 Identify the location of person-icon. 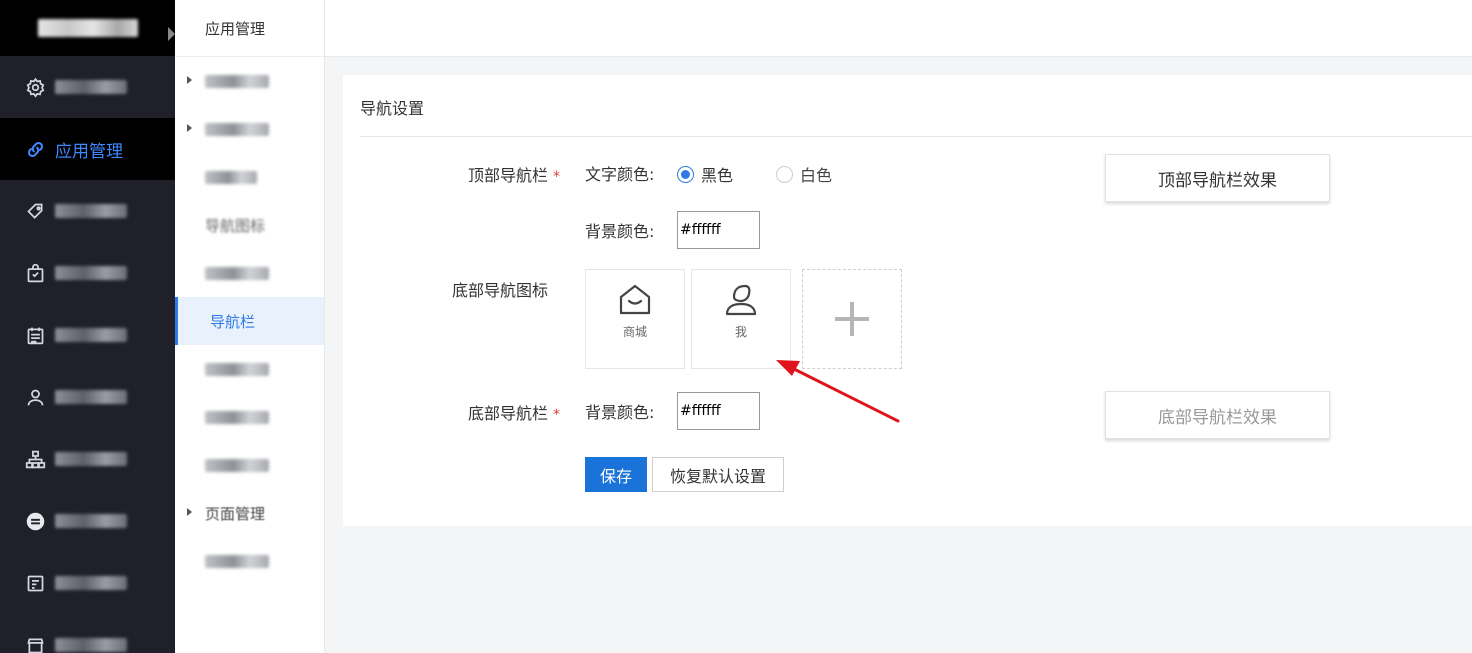
(741, 300).